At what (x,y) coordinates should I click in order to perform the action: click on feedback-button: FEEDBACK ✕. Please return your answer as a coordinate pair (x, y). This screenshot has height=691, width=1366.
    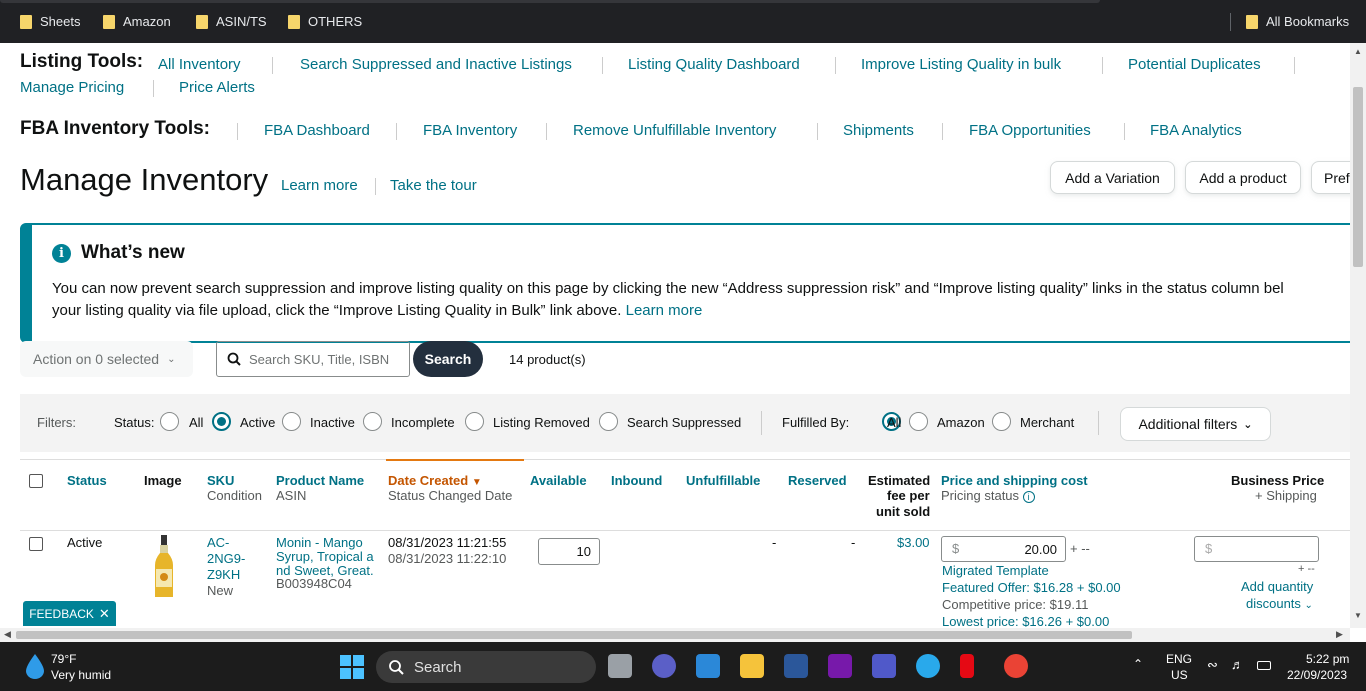
    Looking at the image, I should click on (69, 613).